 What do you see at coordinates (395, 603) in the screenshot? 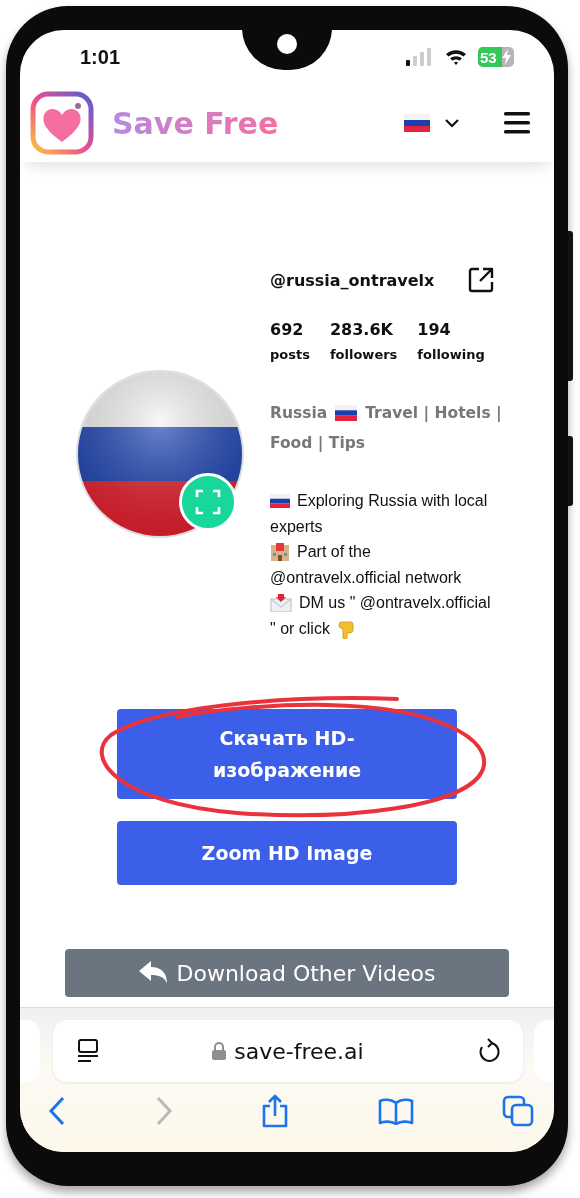
I see `bio-text: DM us " @ontravelx.official` at bounding box center [395, 603].